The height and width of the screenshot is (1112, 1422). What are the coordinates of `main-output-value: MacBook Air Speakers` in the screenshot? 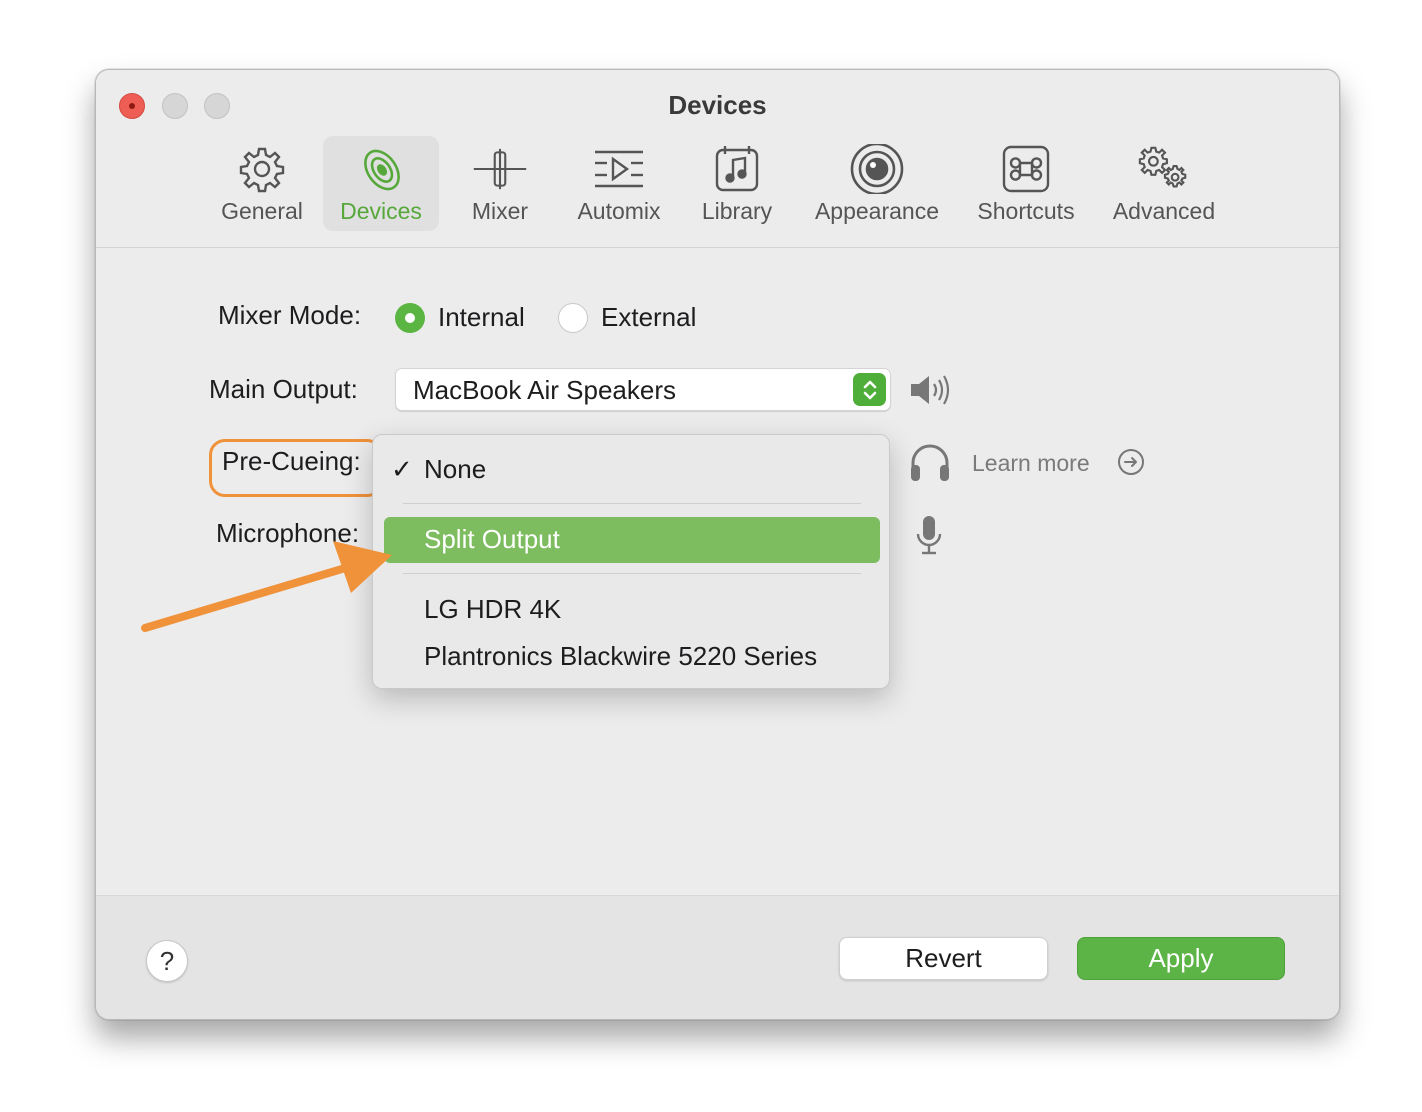 It's located at (545, 390).